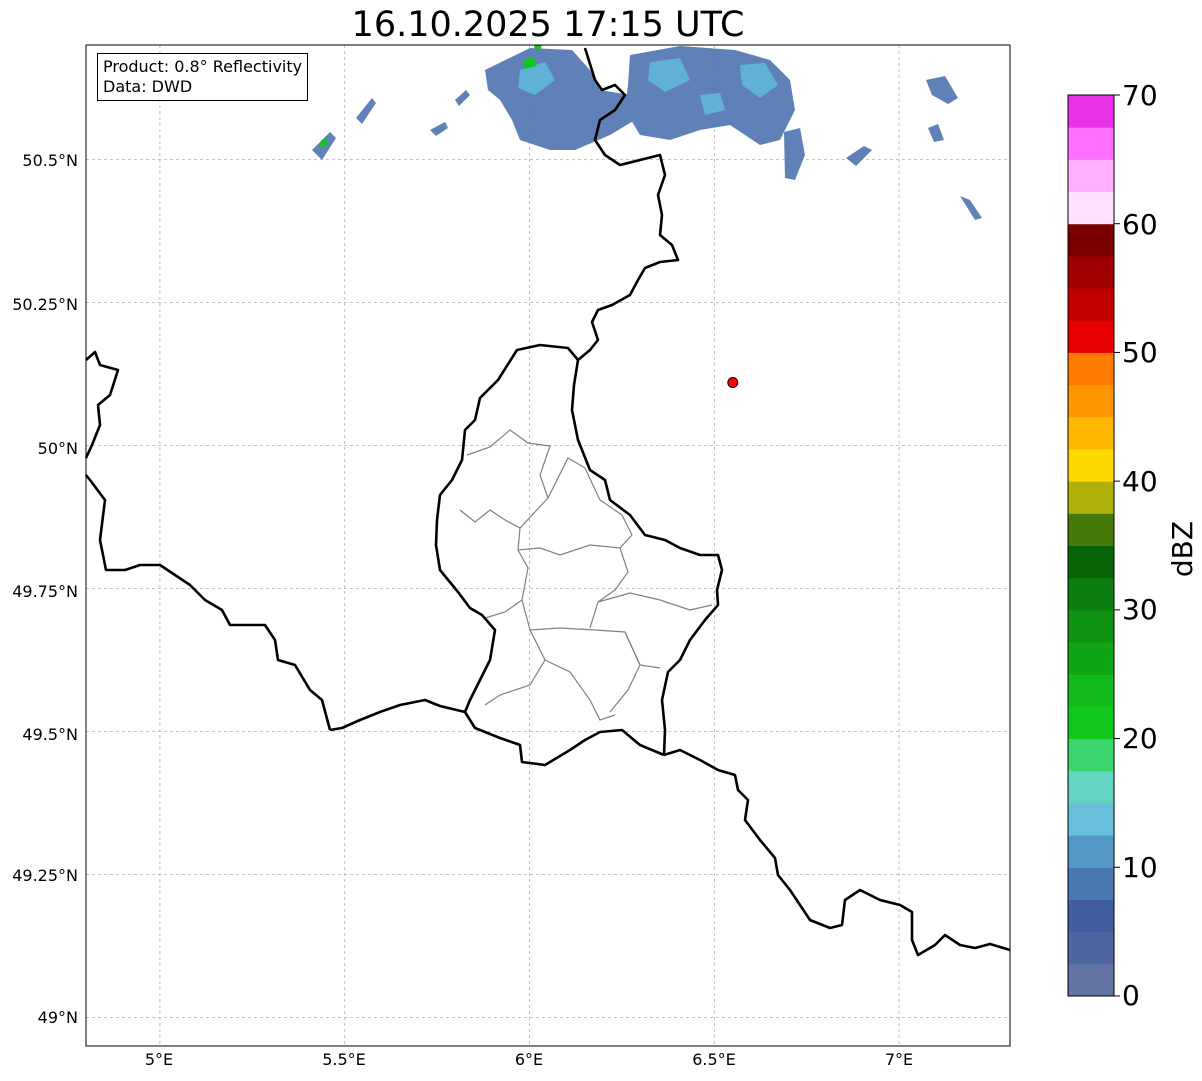  What do you see at coordinates (45, 304) in the screenshot?
I see `lat-label: 50.25°N` at bounding box center [45, 304].